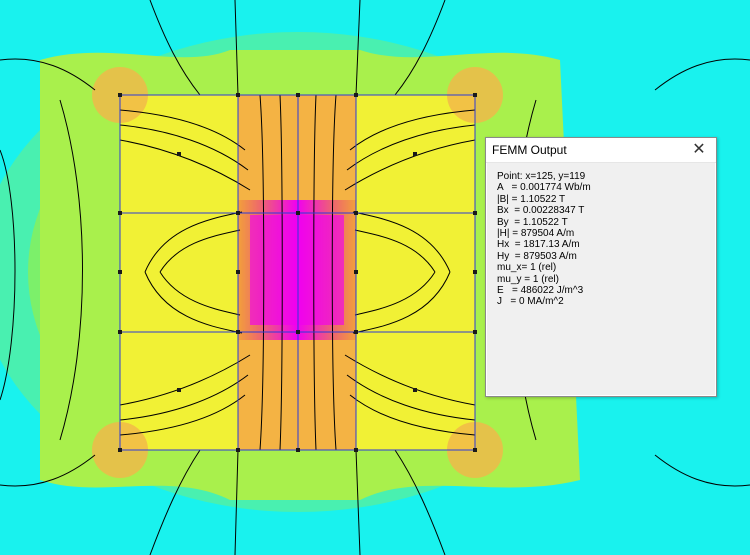  Describe the element at coordinates (530, 302) in the screenshot. I see `output-line-current: J = 0 MA/m^2` at that location.